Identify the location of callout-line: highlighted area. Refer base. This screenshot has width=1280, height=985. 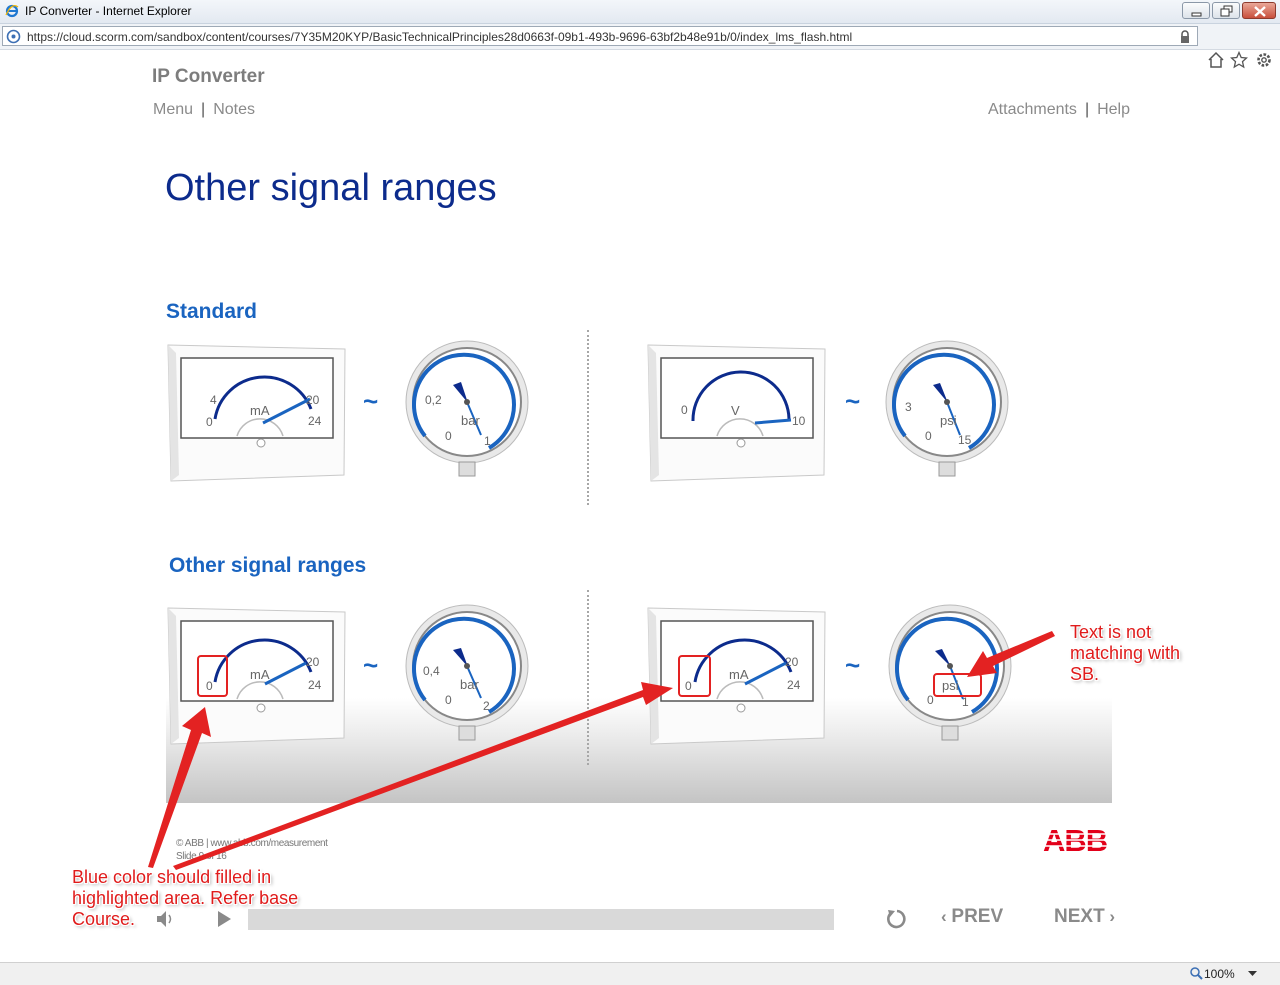
(185, 898).